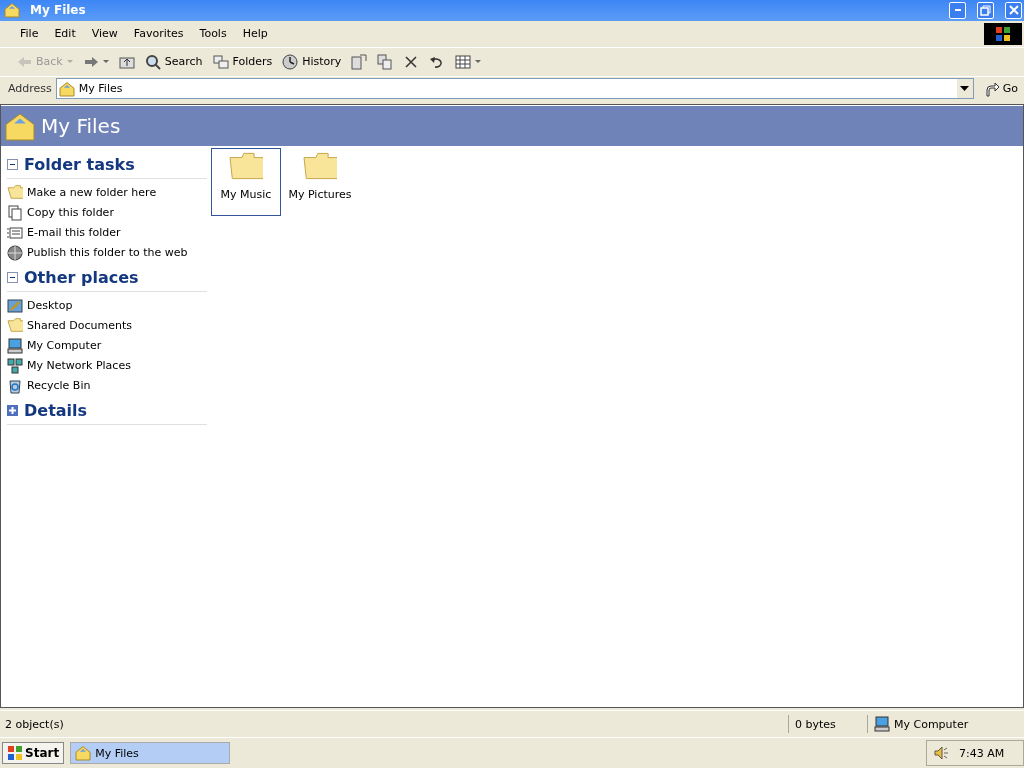 This screenshot has width=1024, height=768. Describe the element at coordinates (58, 10) in the screenshot. I see `window-title: My Files` at that location.